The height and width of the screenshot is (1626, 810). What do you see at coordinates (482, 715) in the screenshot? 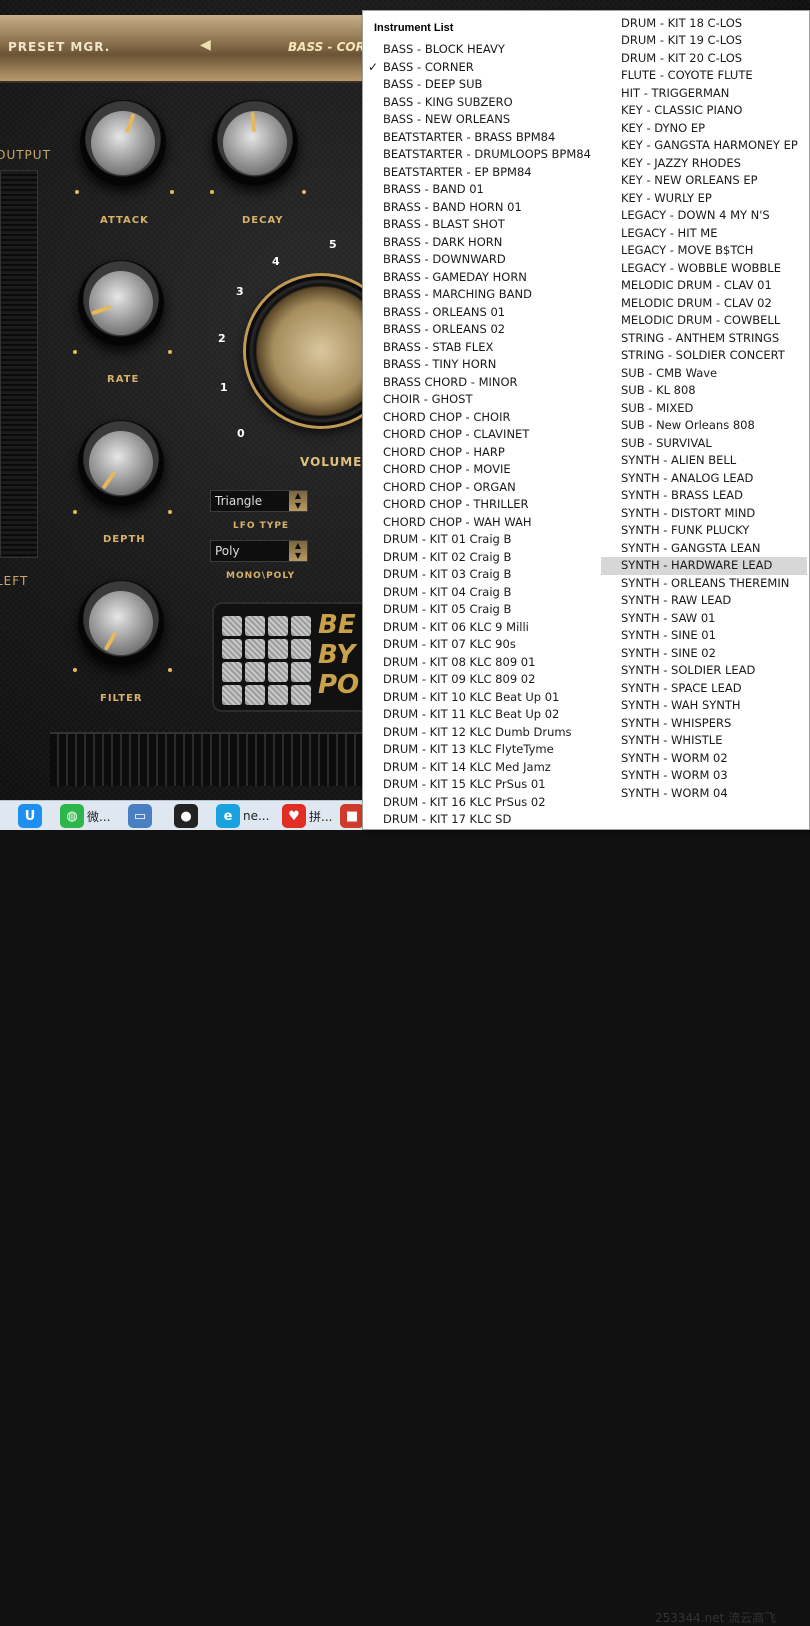
I see `menu-item-drum-kit-11-klc-beat-up-02: DRUM - KIT 11 KLC Beat Up 02` at bounding box center [482, 715].